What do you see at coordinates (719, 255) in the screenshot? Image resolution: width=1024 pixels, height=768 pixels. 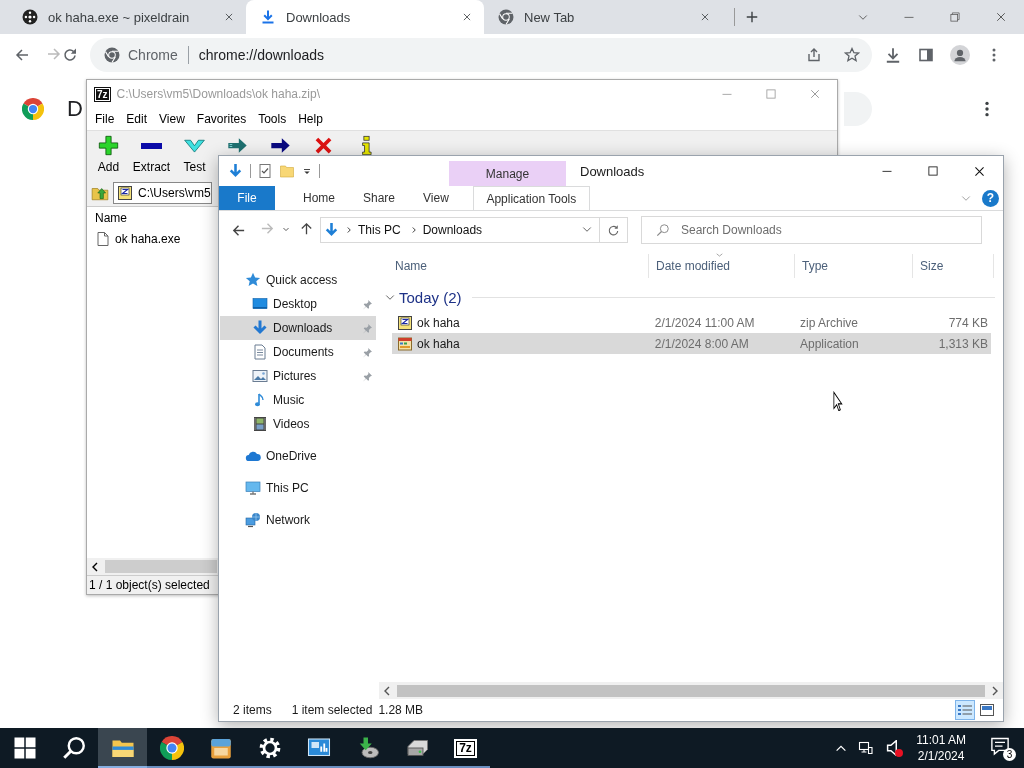 I see `sort-icon` at bounding box center [719, 255].